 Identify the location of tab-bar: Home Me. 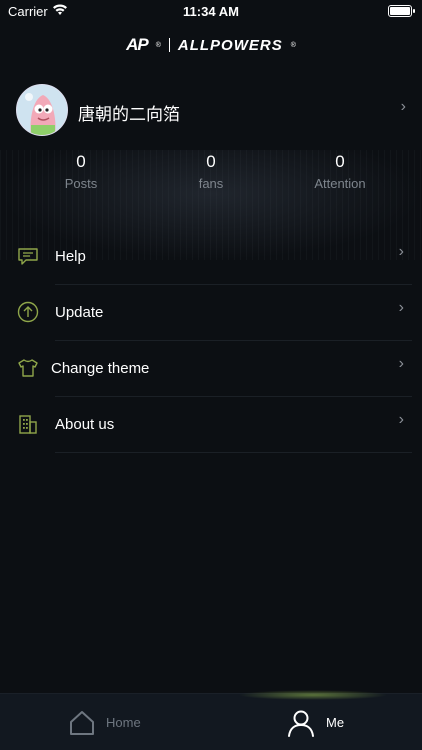
(211, 720).